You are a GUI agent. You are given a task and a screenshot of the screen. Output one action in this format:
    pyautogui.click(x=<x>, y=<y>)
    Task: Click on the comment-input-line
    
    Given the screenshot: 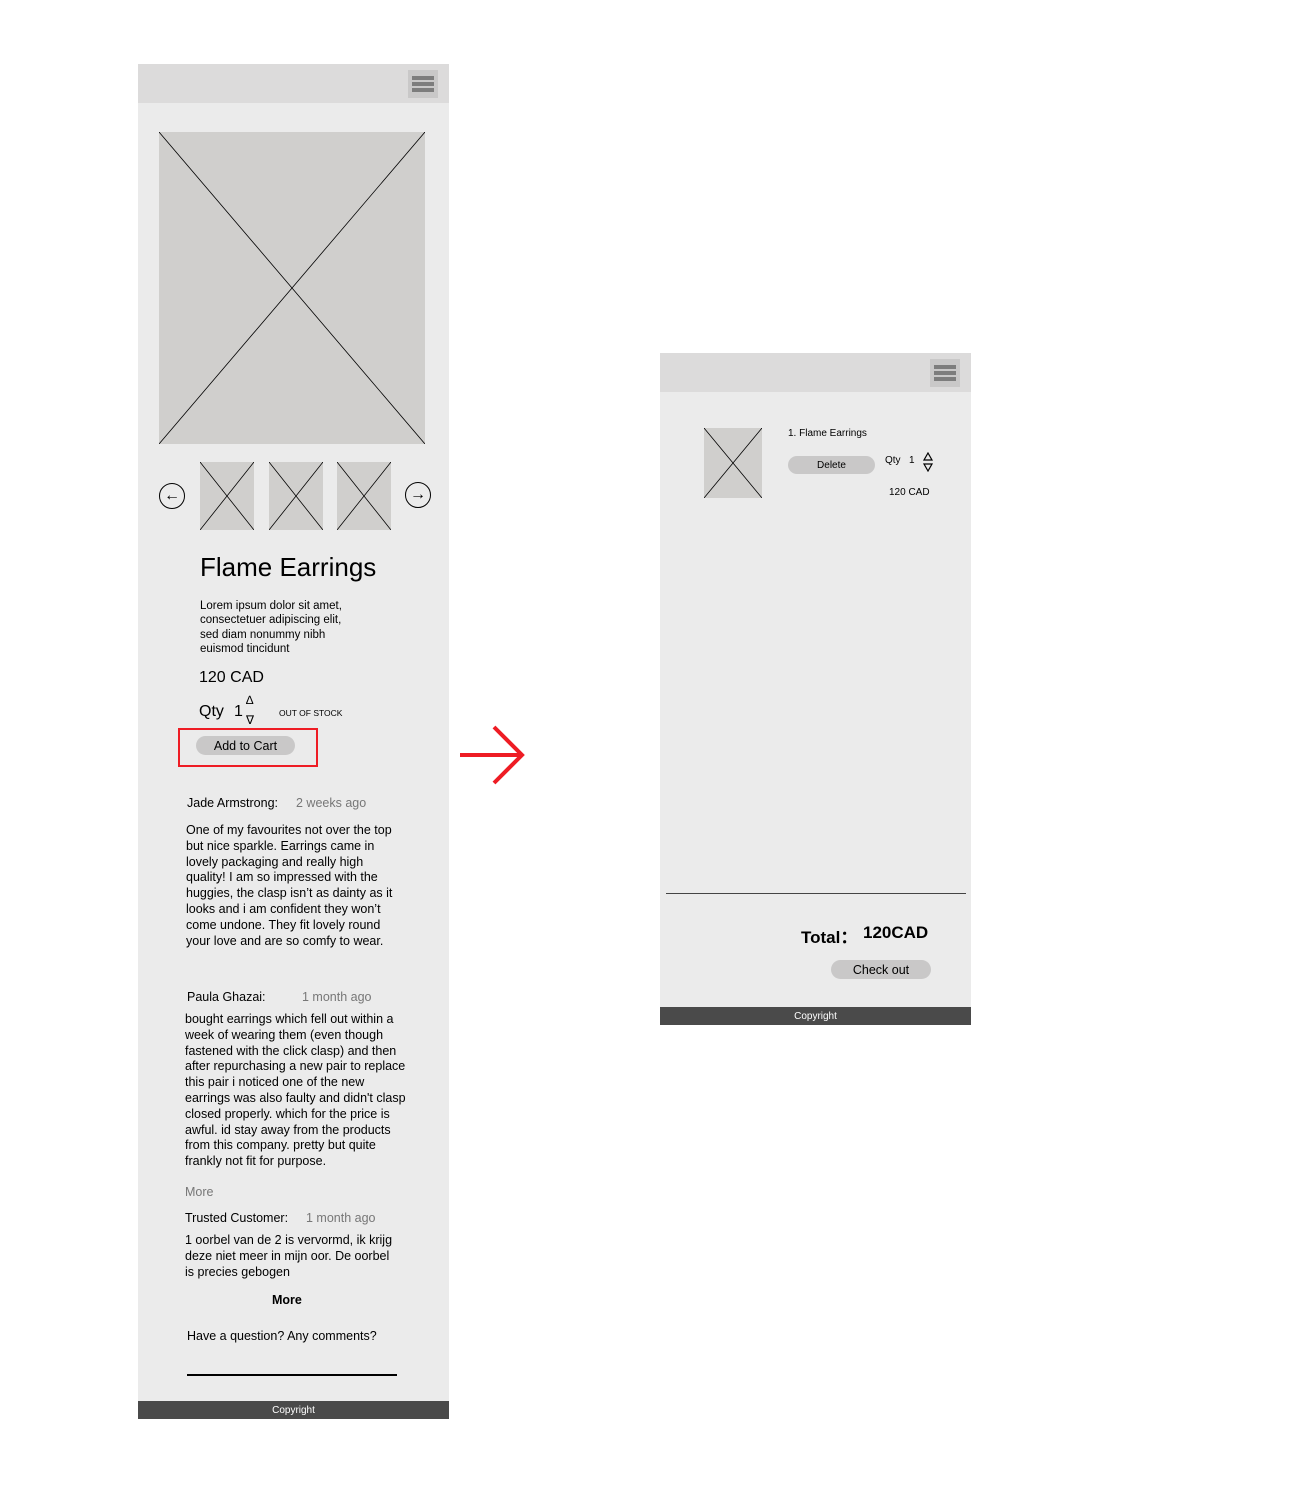 What is the action you would take?
    pyautogui.click(x=292, y=1375)
    